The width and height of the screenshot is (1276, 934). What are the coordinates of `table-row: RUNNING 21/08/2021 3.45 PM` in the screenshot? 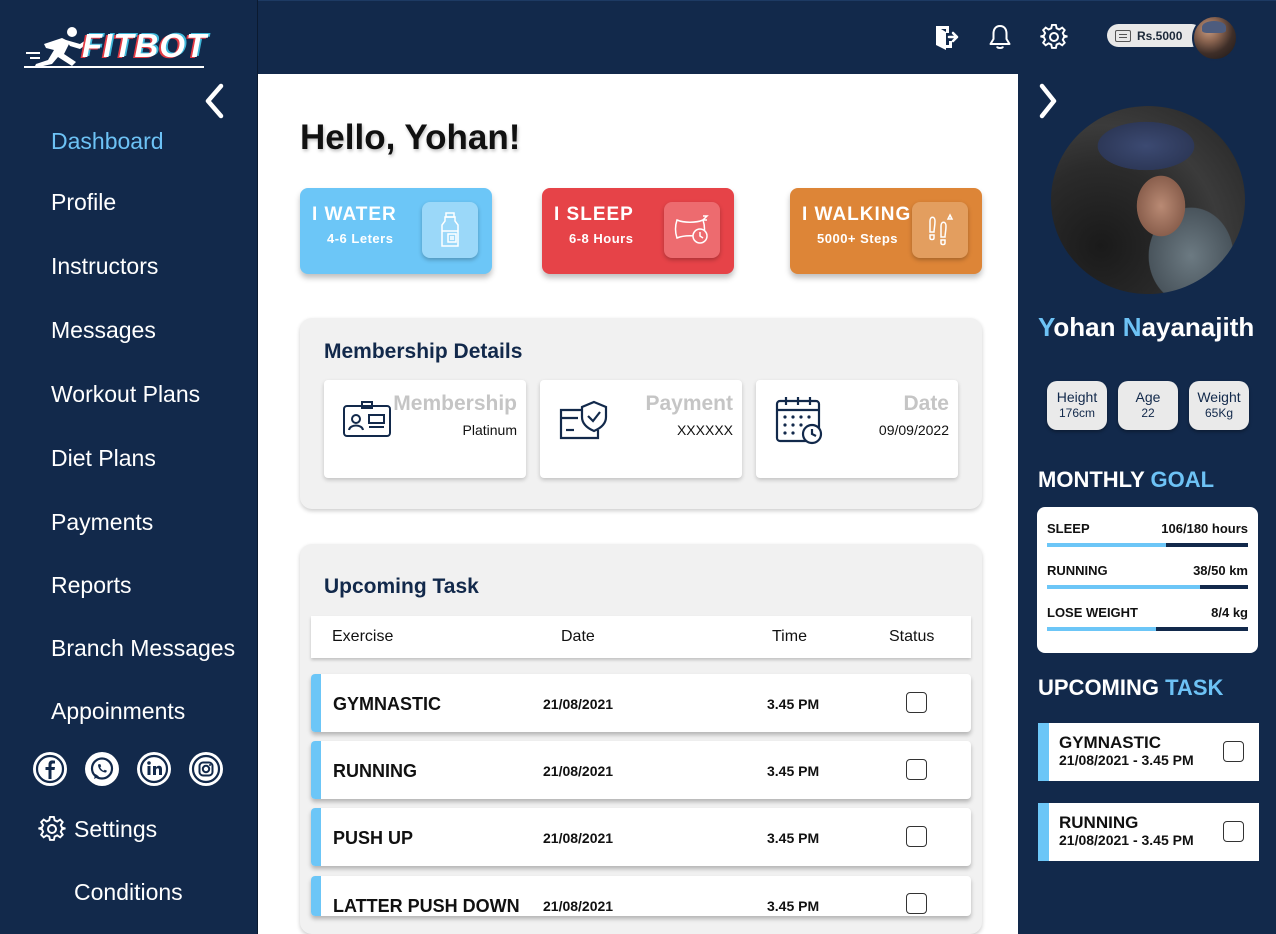 It's located at (641, 770).